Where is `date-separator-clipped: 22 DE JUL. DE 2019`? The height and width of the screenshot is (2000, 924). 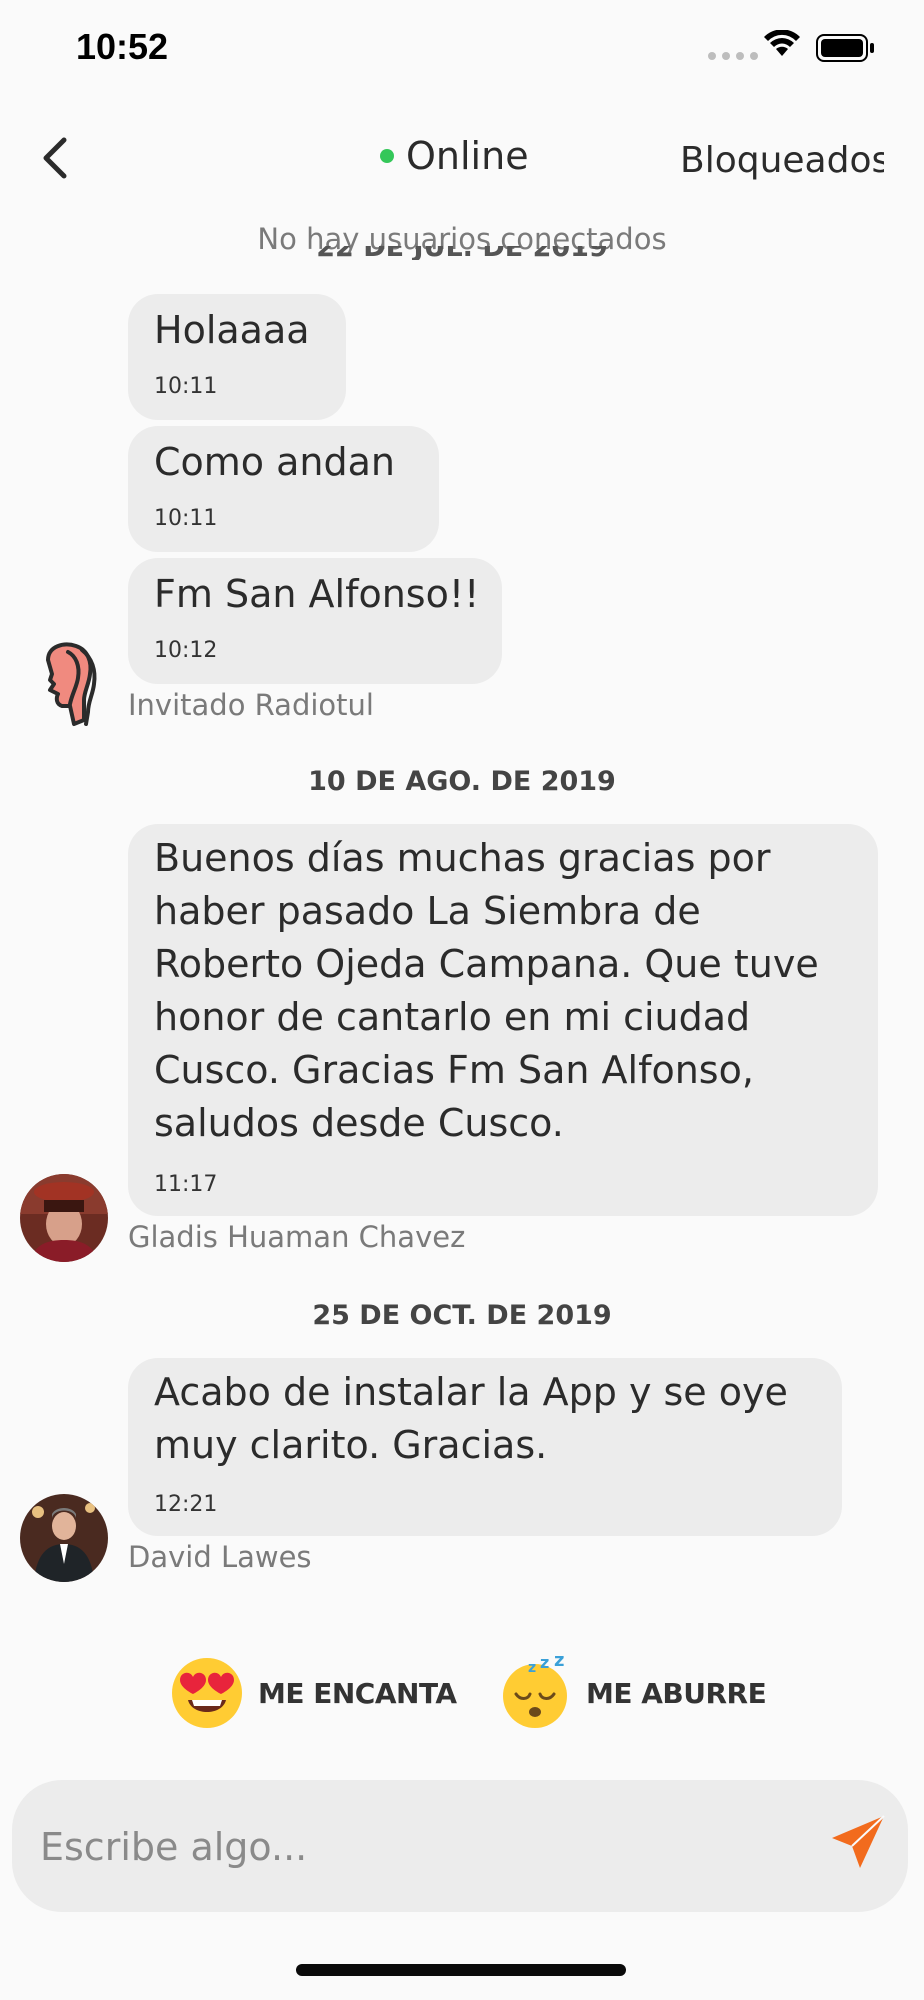
date-separator-clipped: 22 DE JUL. DE 2019 is located at coordinates (462, 253).